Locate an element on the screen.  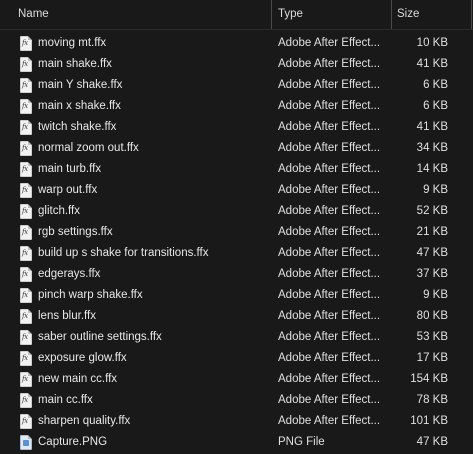
file-name: saber outline settings.ffx is located at coordinates (154, 337).